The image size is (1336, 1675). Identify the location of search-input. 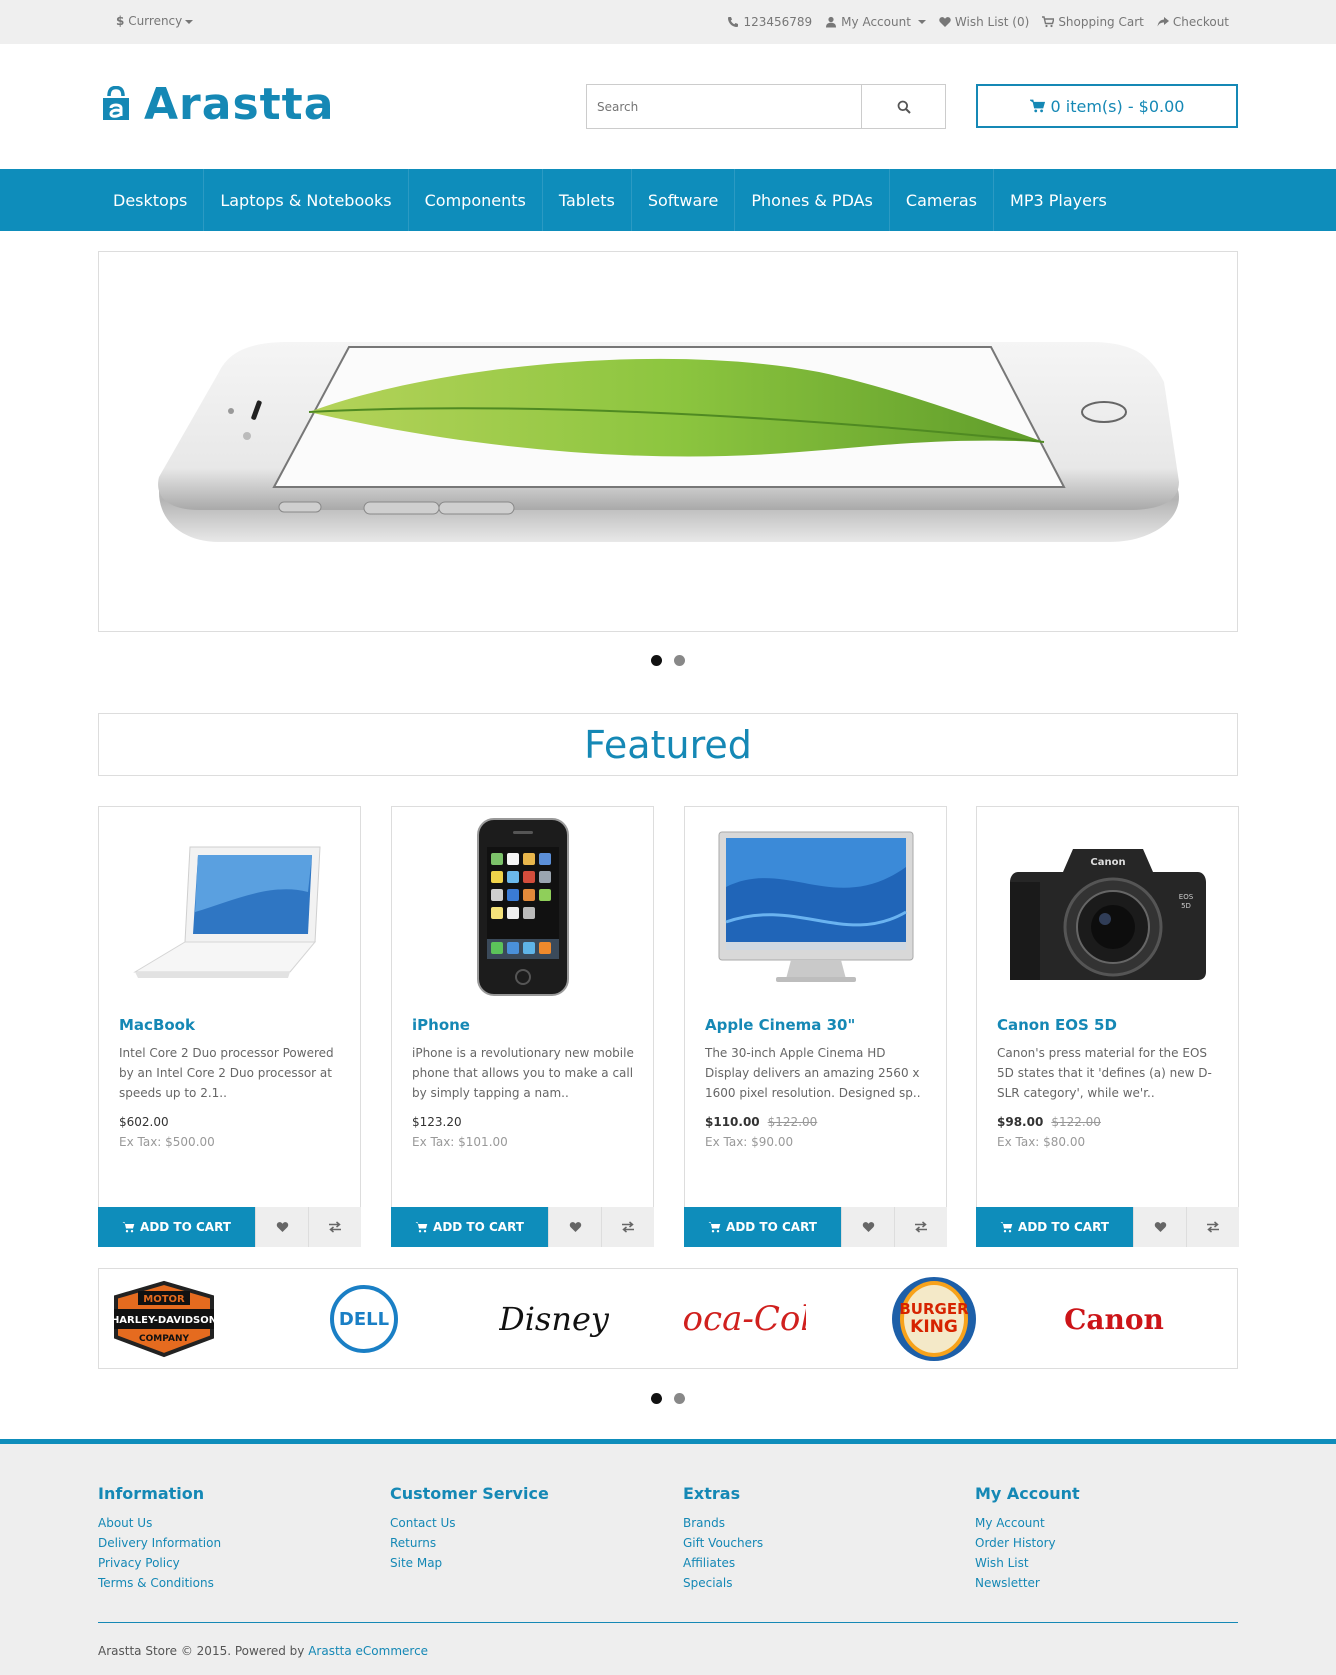
(724, 106).